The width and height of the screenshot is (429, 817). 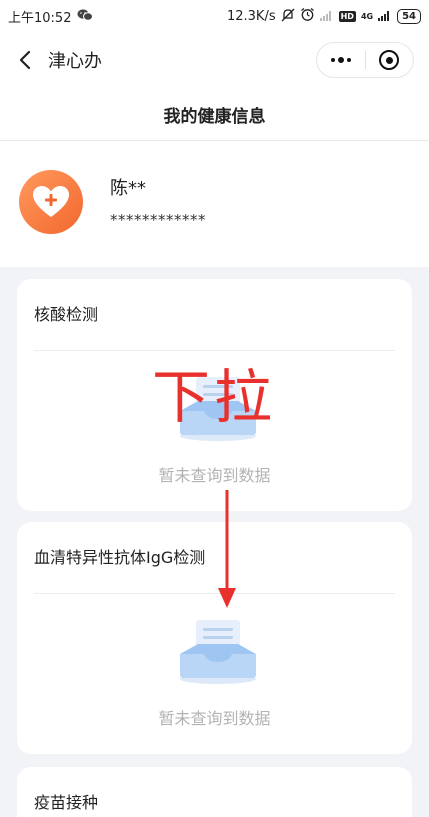 I want to click on more-dots-icon, so click(x=340, y=60).